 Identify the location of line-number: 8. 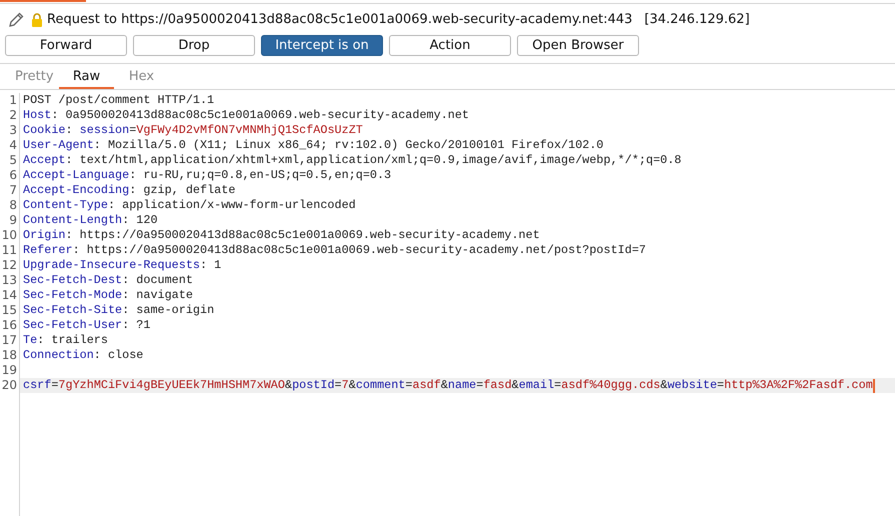
(13, 205).